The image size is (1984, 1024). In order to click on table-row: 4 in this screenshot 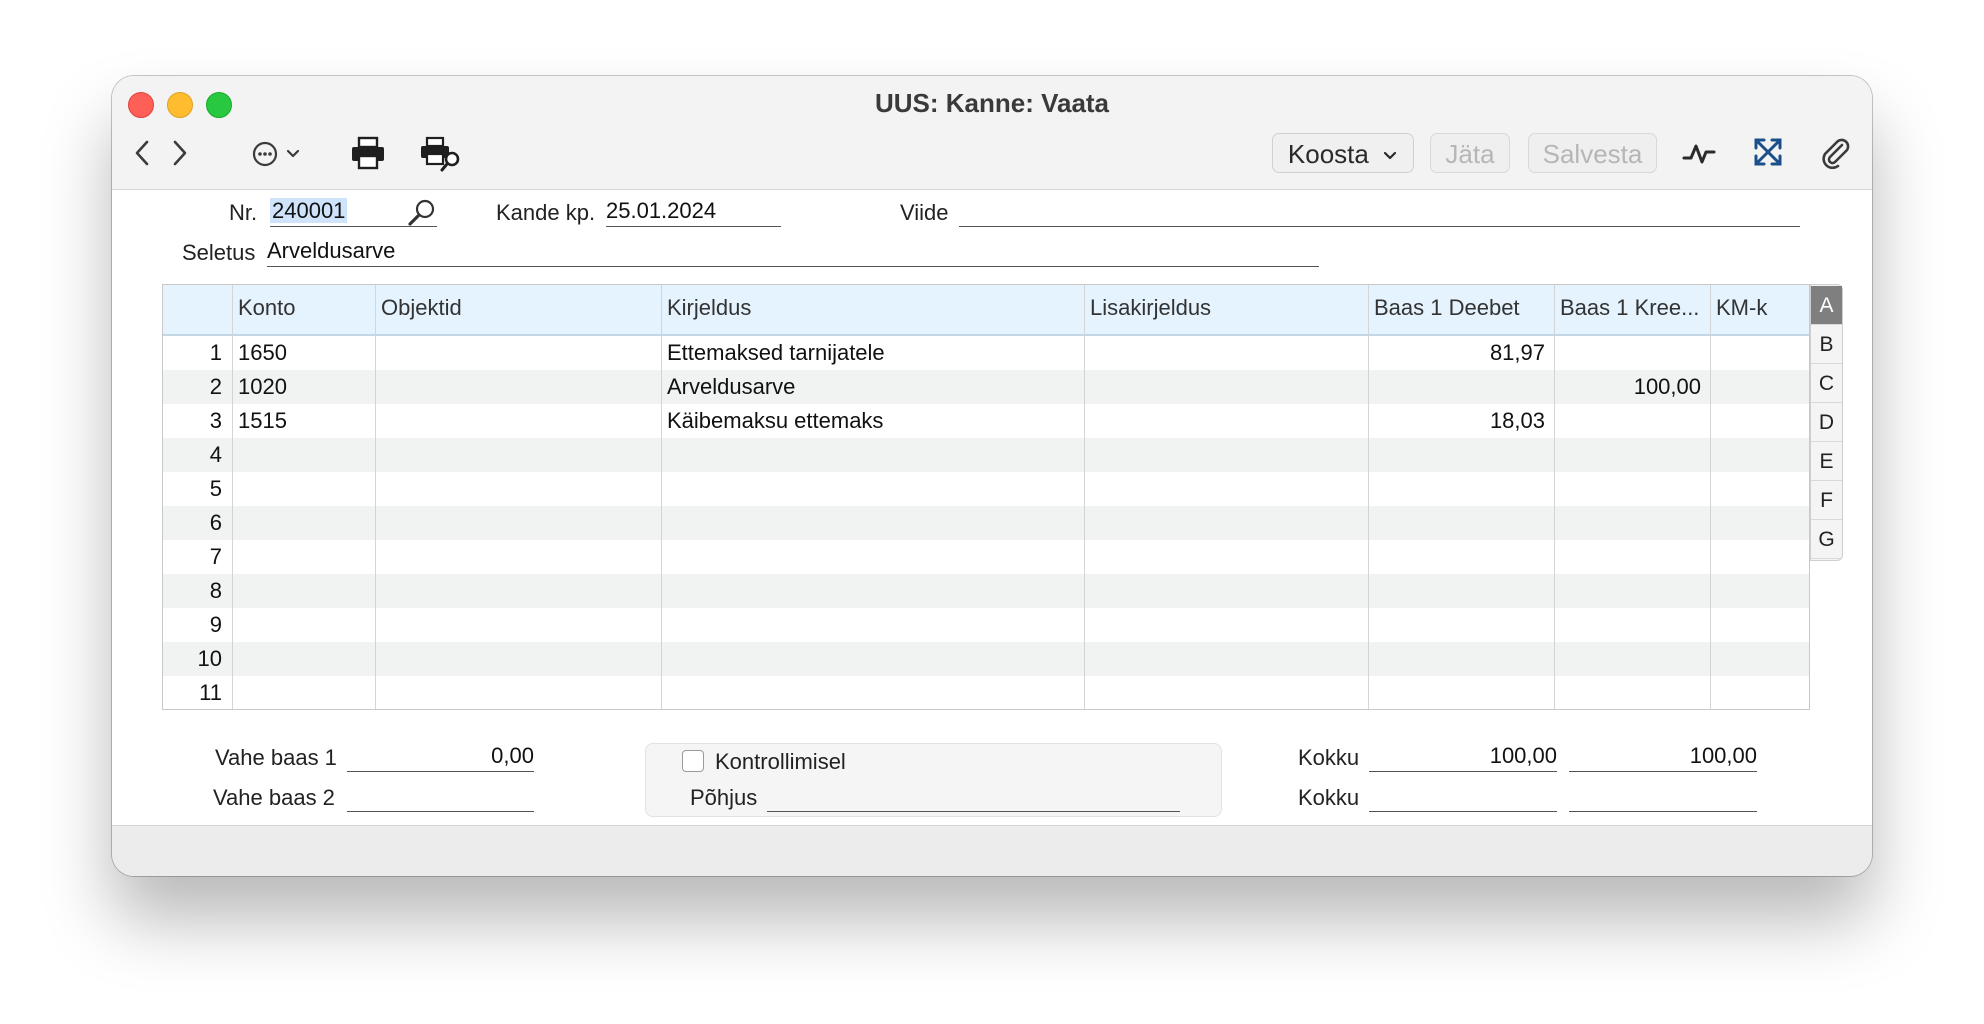, I will do `click(986, 455)`.